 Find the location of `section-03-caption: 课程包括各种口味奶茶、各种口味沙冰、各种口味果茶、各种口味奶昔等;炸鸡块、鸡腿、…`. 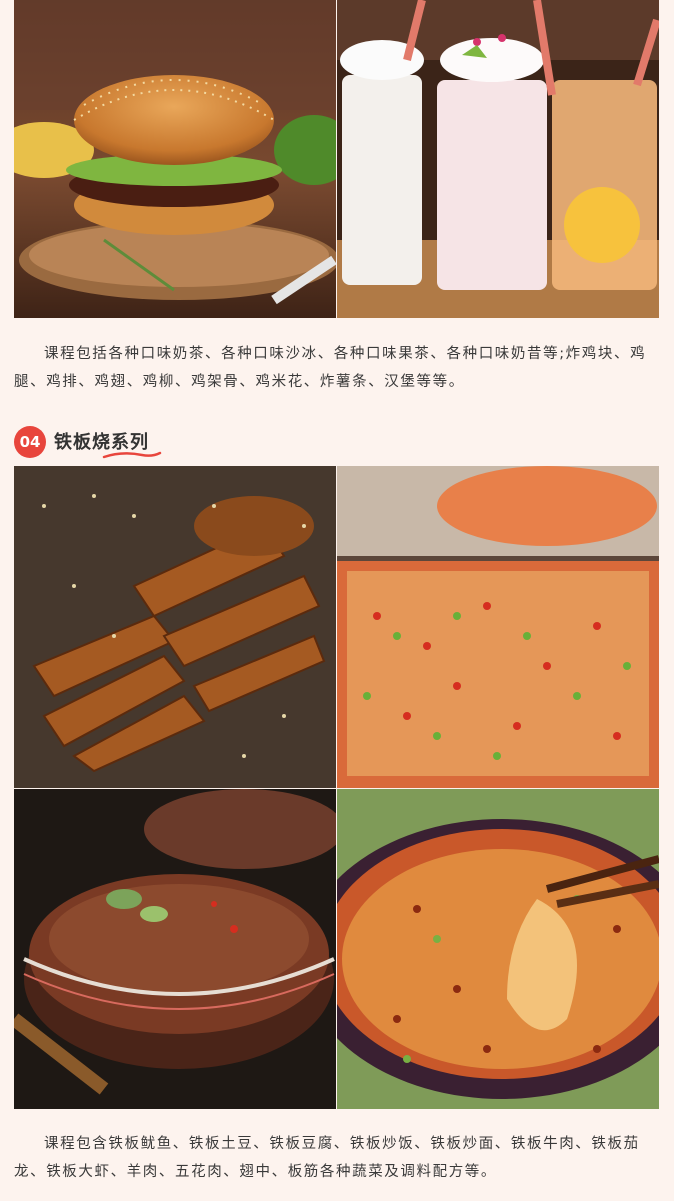

section-03-caption: 课程包括各种口味奶茶、各种口味沙冰、各种口味果茶、各种口味奶昔等;炸鸡块、鸡腿、… is located at coordinates (330, 368).